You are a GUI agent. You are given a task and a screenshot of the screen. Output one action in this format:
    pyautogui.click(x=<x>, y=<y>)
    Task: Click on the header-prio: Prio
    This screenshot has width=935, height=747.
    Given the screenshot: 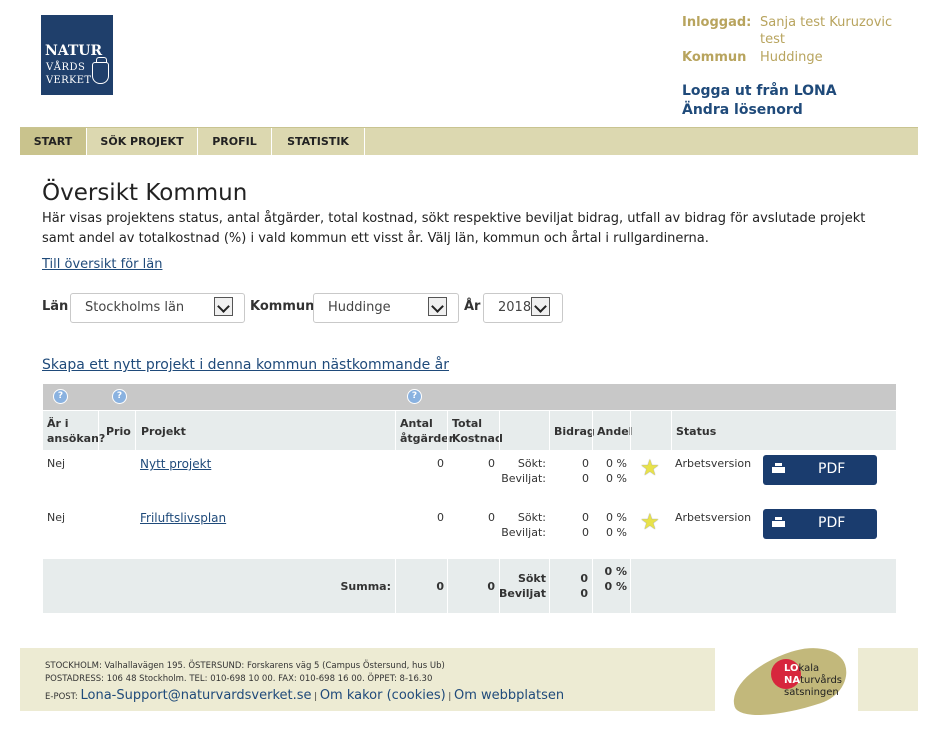 What is the action you would take?
    pyautogui.click(x=118, y=431)
    